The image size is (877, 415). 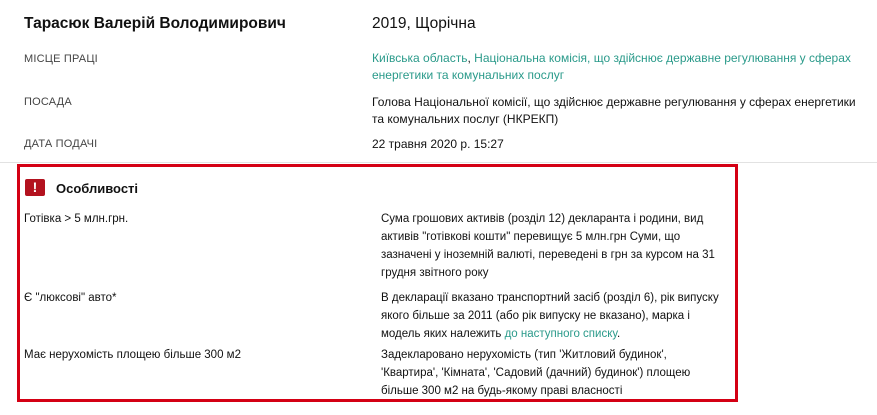 What do you see at coordinates (61, 59) in the screenshot?
I see `workplace-label: МІСЦЕ ПРАЦІ` at bounding box center [61, 59].